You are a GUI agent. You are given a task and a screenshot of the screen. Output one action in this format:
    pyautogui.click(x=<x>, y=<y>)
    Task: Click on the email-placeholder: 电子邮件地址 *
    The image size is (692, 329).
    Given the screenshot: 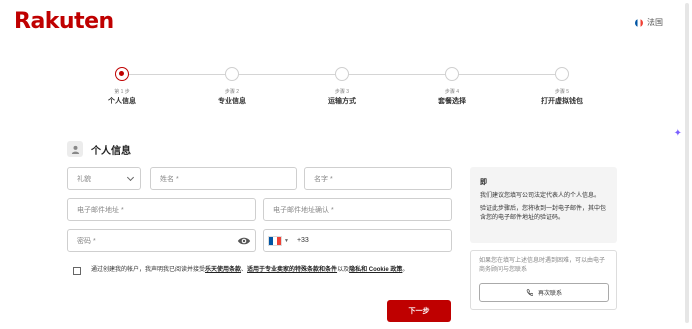 What is the action you would take?
    pyautogui.click(x=100, y=210)
    